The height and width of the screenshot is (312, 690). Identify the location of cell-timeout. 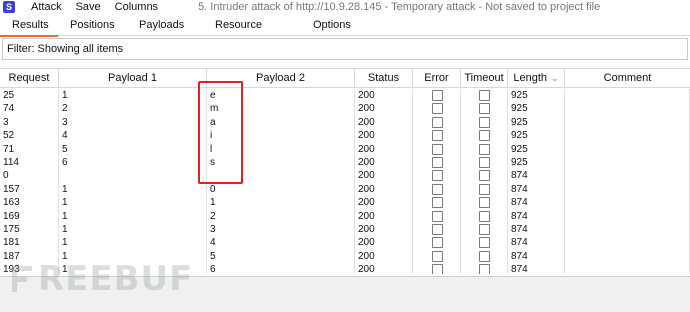
(484, 268).